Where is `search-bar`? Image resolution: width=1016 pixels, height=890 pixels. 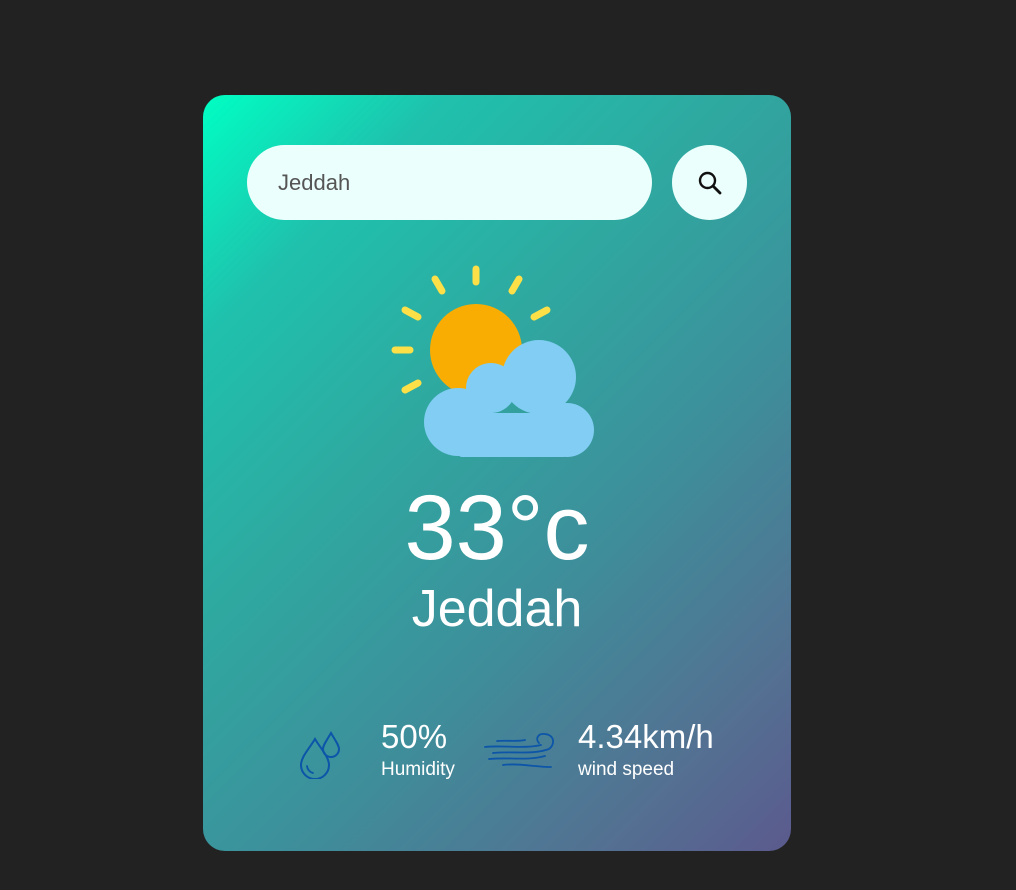 search-bar is located at coordinates (497, 182).